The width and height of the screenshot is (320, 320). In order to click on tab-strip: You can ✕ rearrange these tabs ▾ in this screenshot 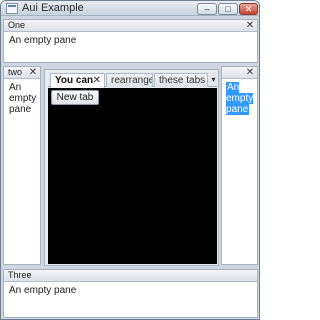, I will do `click(133, 80)`.